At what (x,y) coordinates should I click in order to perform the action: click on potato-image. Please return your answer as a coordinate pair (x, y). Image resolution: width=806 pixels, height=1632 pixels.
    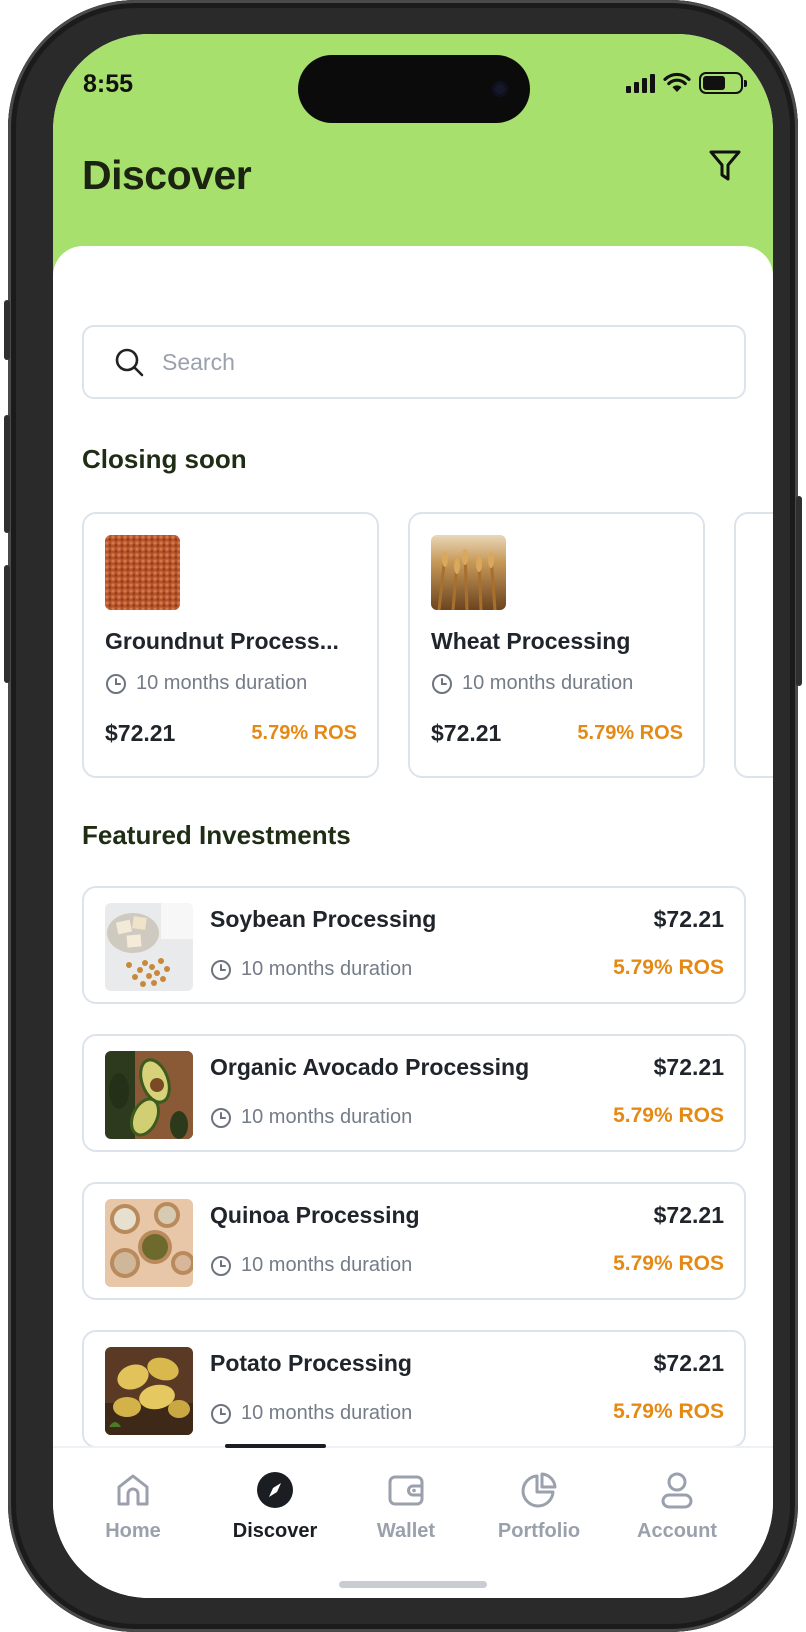
    Looking at the image, I should click on (149, 1391).